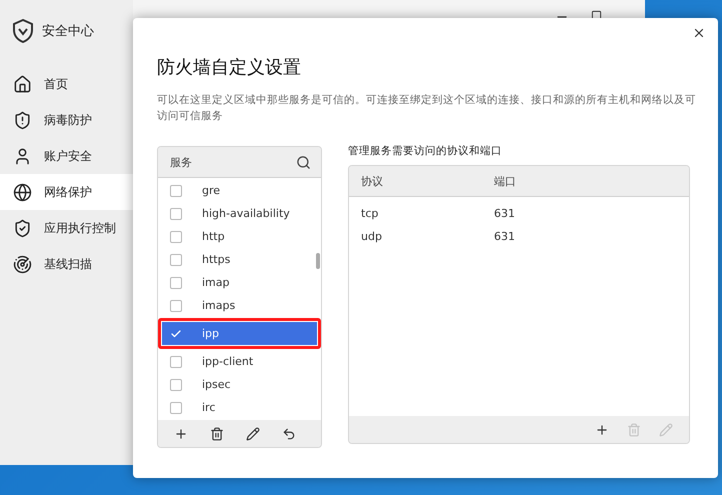  What do you see at coordinates (22, 84) in the screenshot?
I see `home-icon` at bounding box center [22, 84].